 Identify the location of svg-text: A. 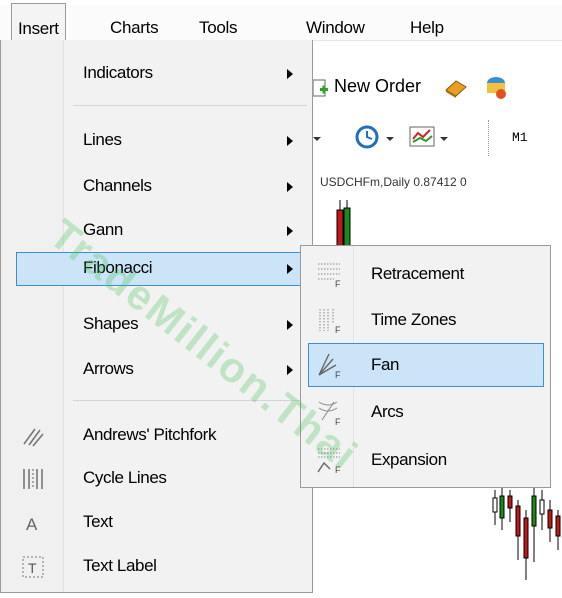
(32, 524).